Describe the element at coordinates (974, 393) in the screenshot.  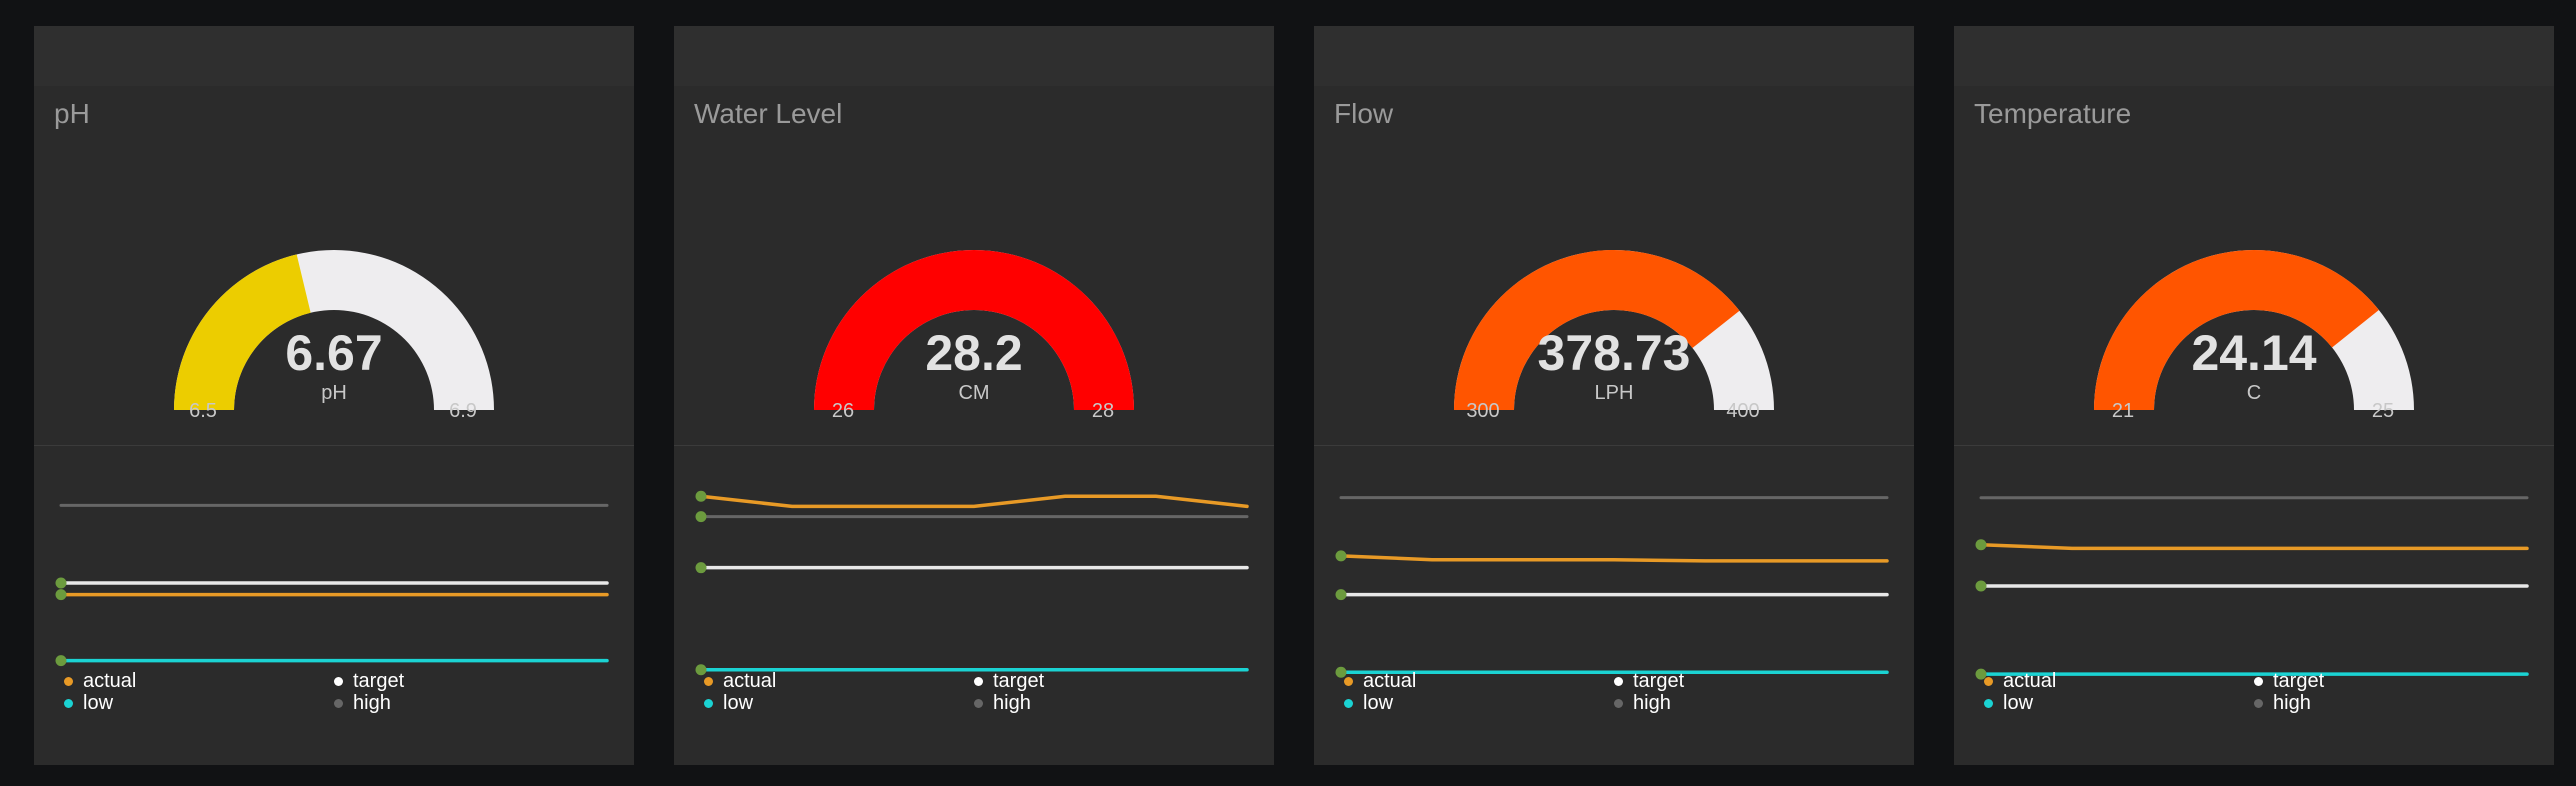
I see `gauge-unit: CM` at that location.